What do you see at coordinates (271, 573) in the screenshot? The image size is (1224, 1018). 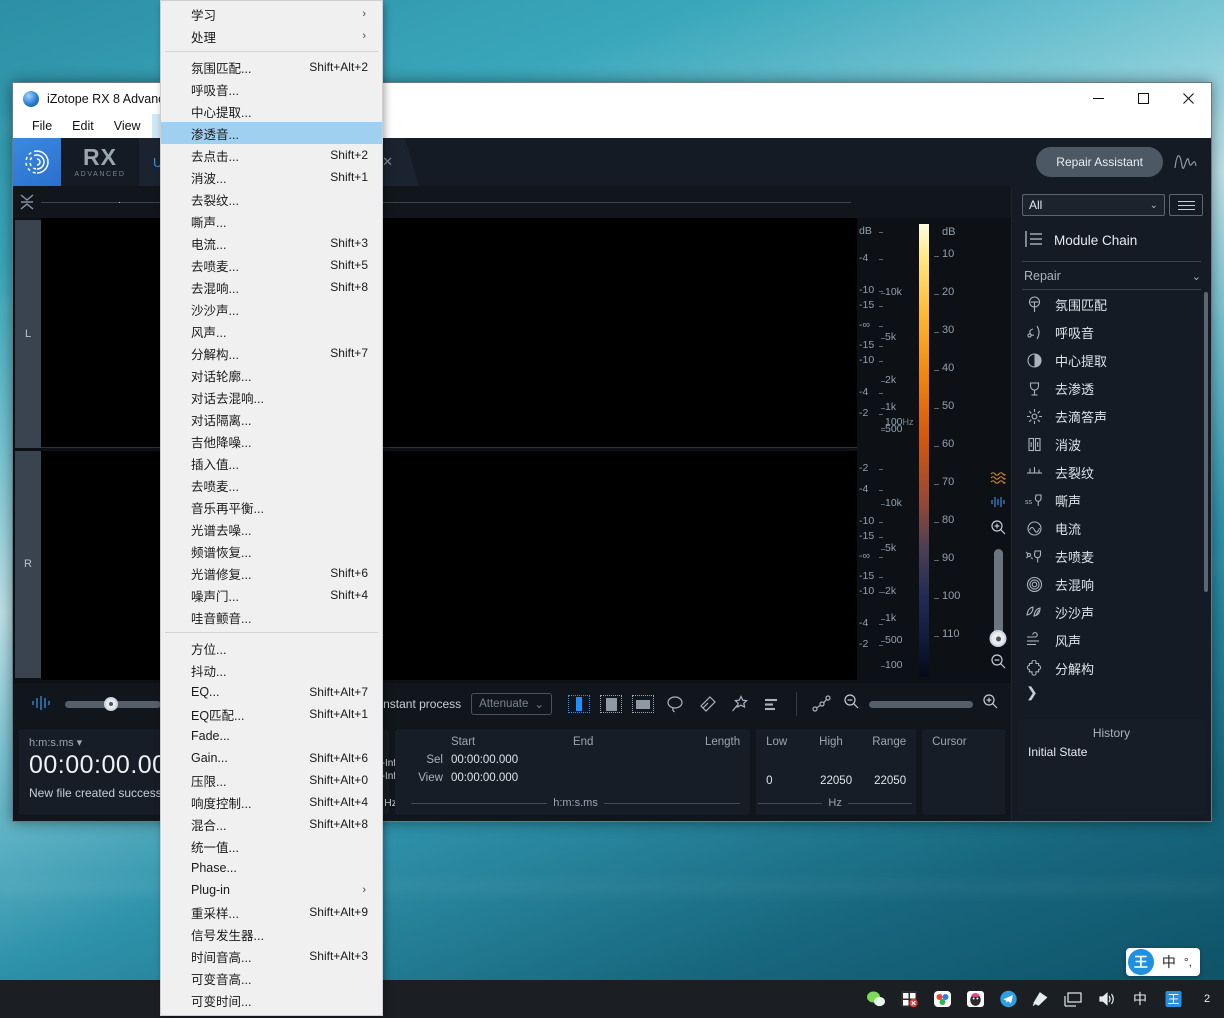 I see `menu-item-spectral-repair: 光谱修复... Shift+6` at bounding box center [271, 573].